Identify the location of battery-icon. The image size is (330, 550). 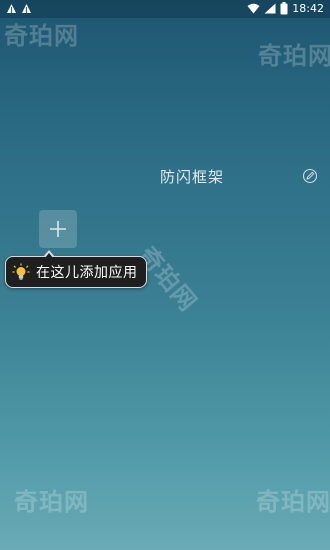
(284, 8).